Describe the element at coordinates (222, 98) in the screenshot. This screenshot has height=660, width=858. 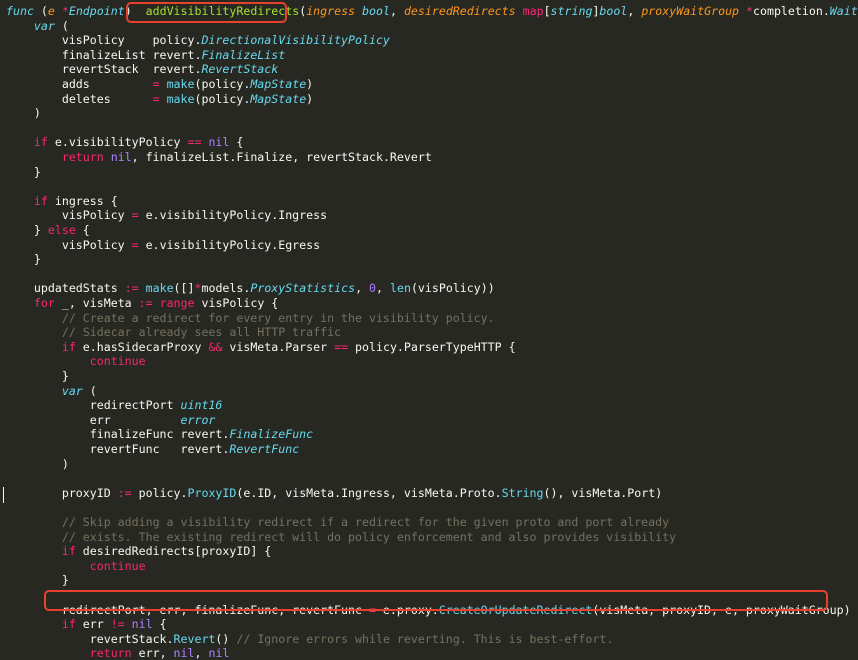
I see `code-token: (policy.` at that location.